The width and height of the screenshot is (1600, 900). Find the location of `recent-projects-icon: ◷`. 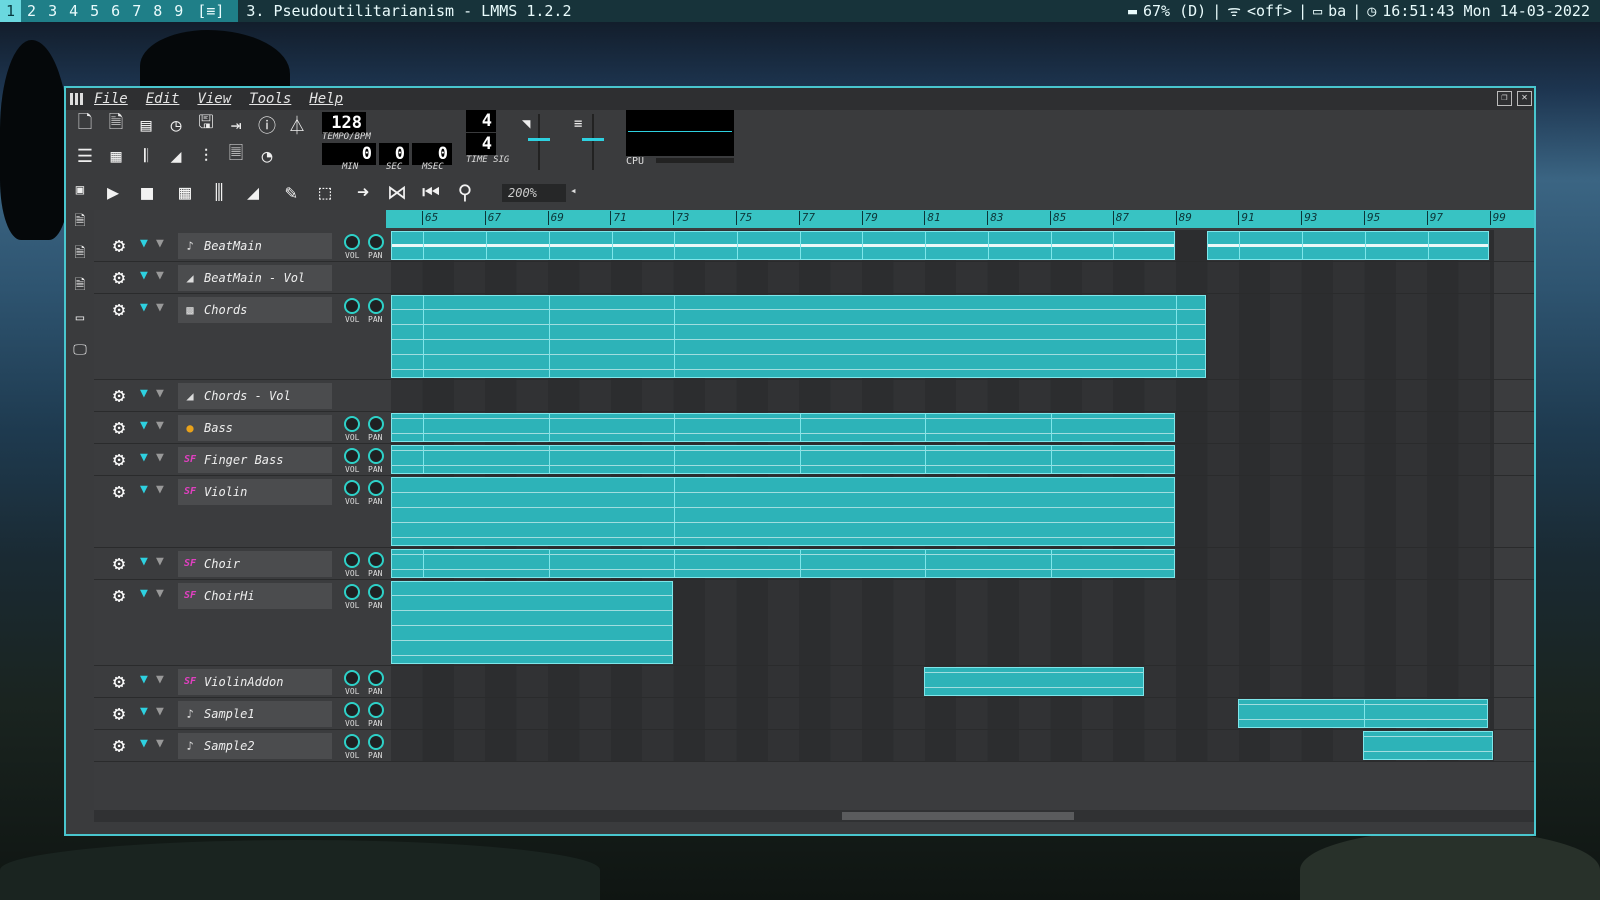

recent-projects-icon: ◷ is located at coordinates (176, 125).